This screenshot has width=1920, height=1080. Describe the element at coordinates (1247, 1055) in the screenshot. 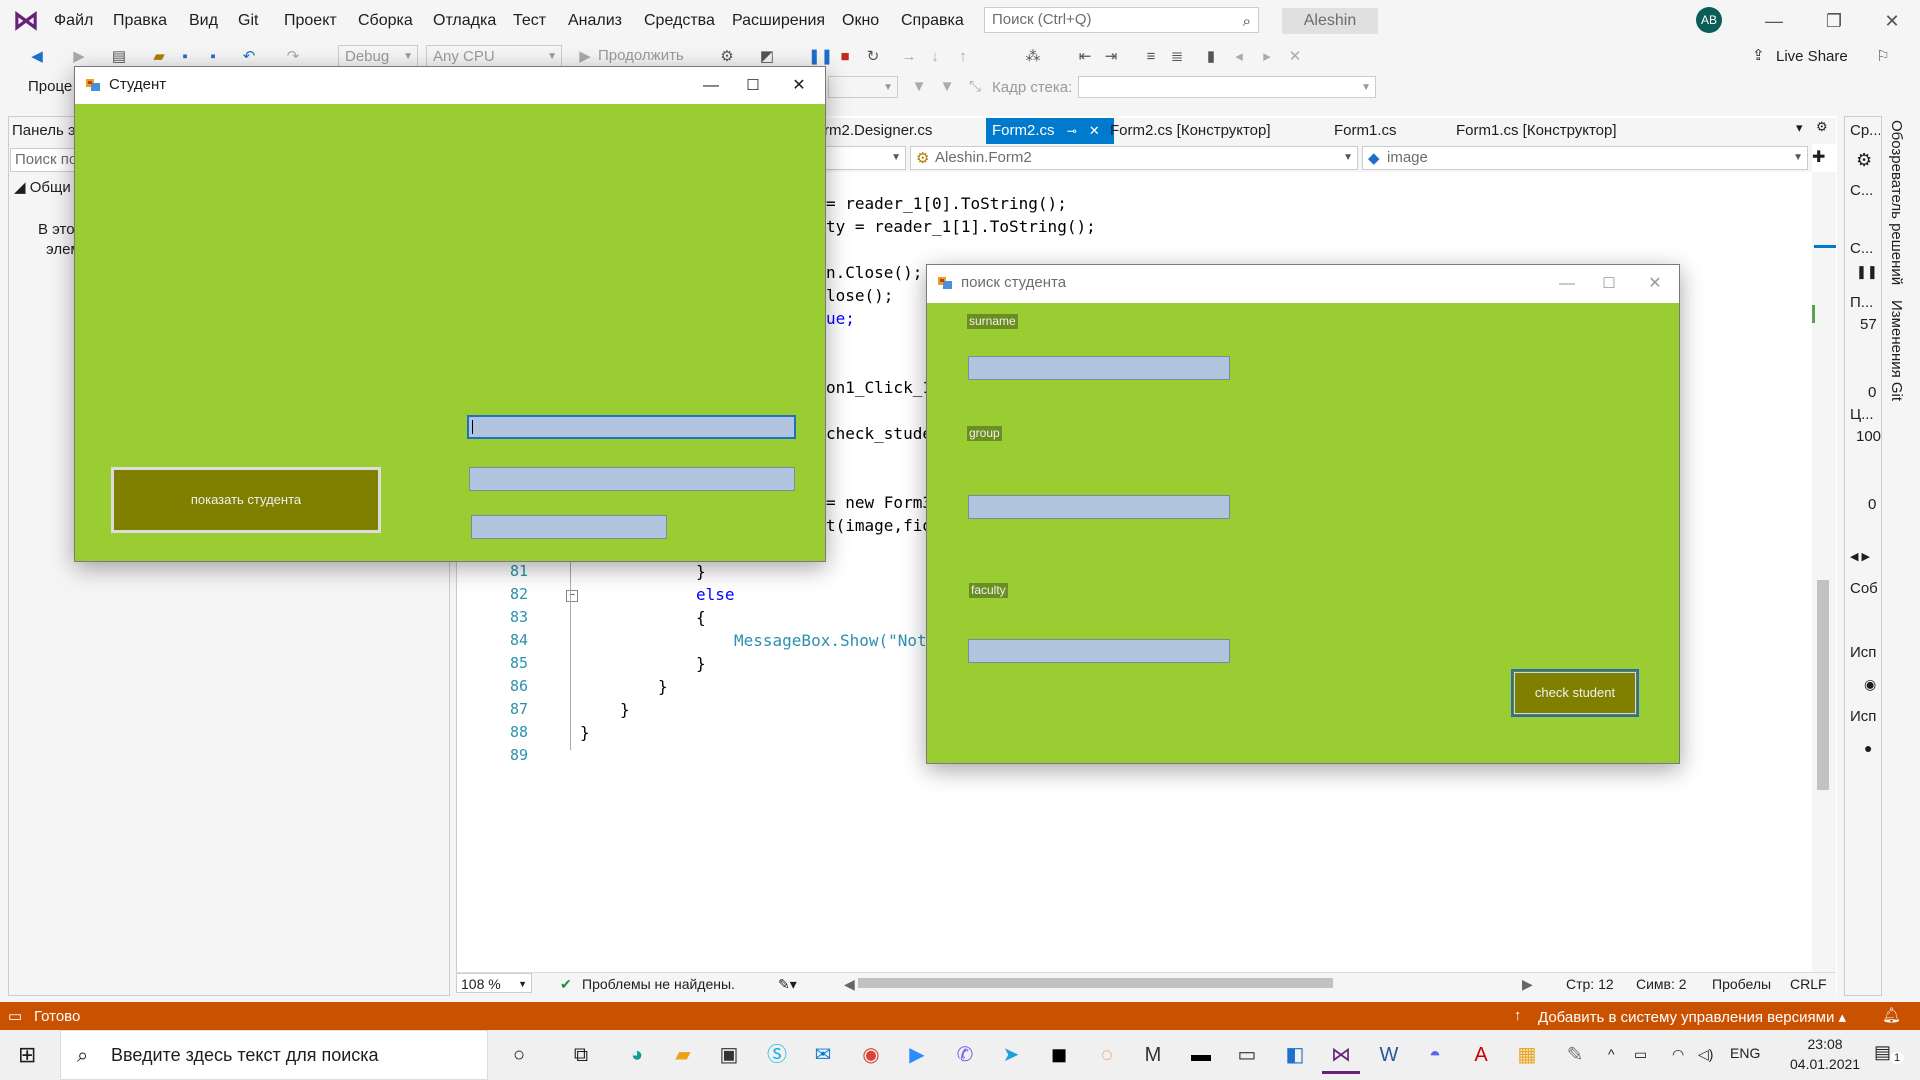

I see `mysql-icon: ▭` at that location.